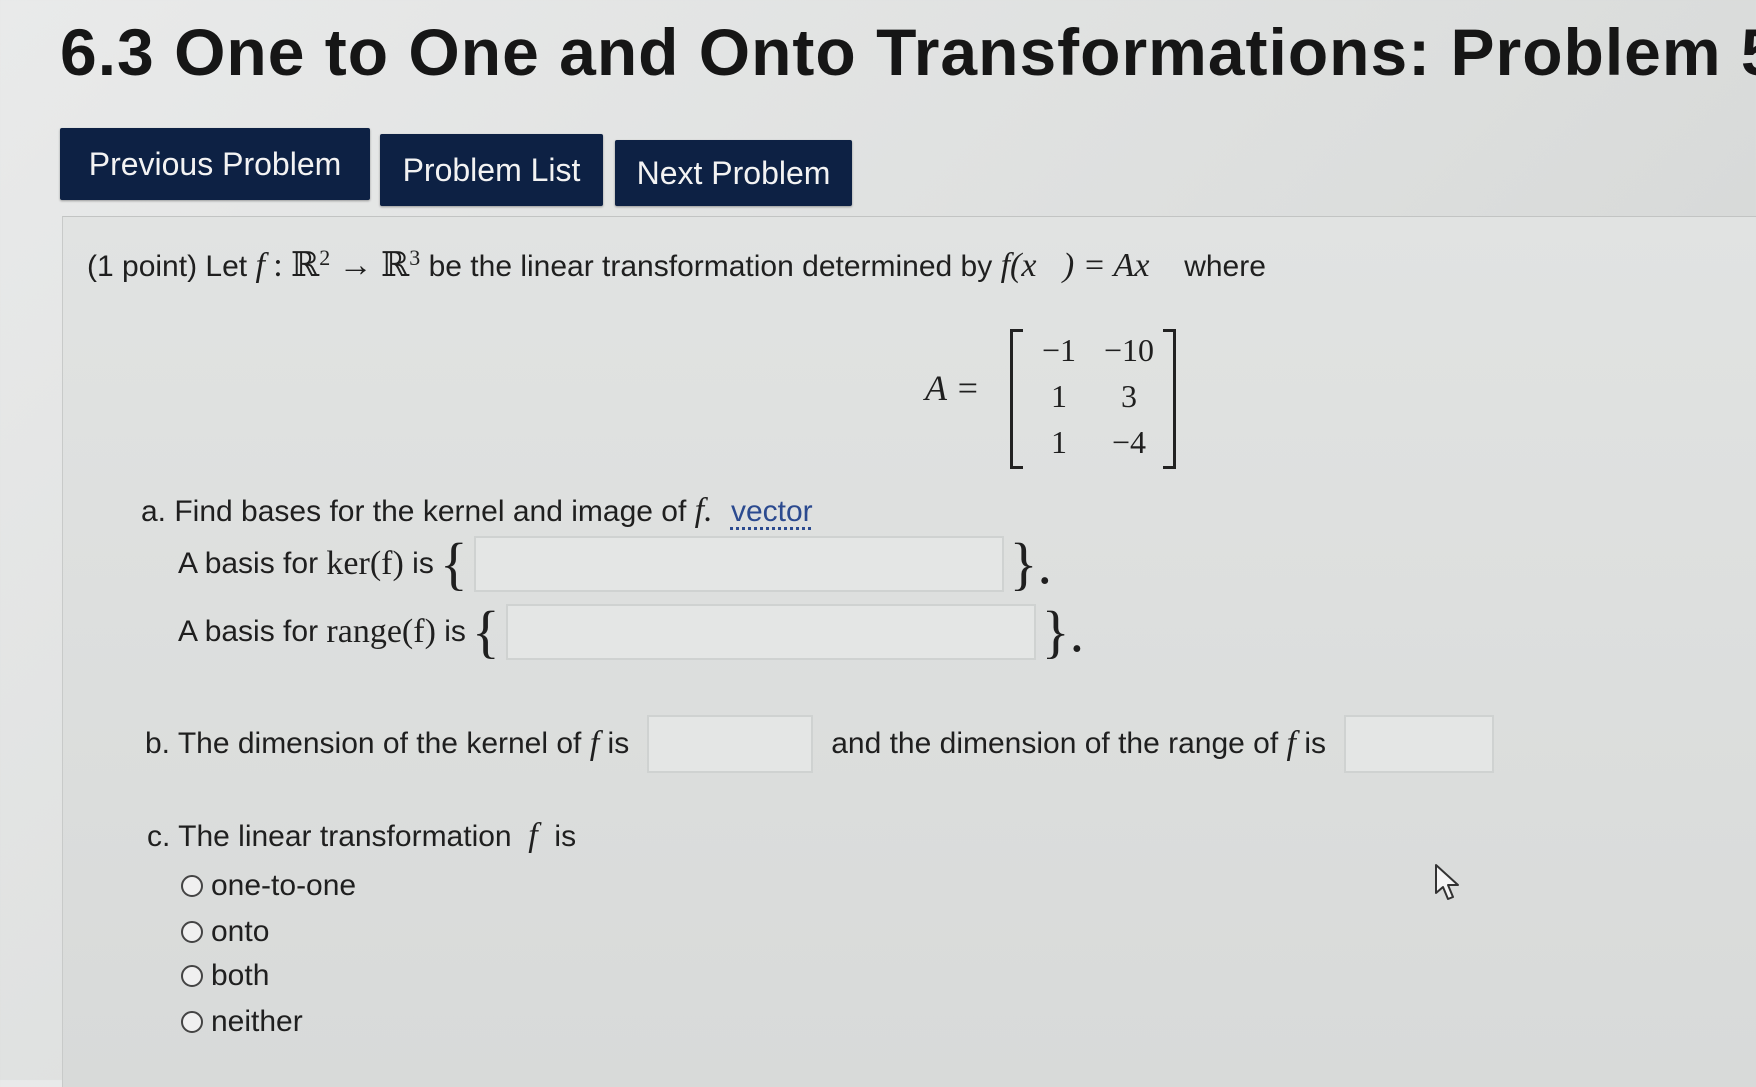  I want to click on part-c-text: c. The linear transformation, so click(329, 836).